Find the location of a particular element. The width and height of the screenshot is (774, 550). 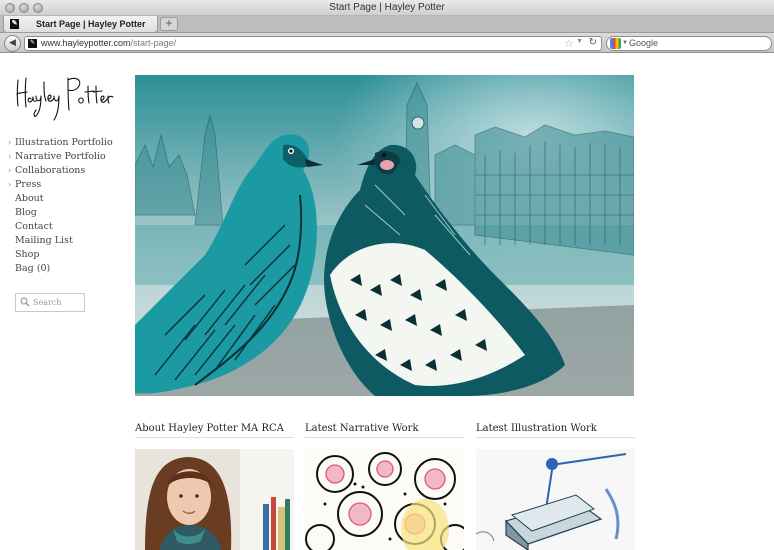

illustration-heading: Latest Illustration Work is located at coordinates (555, 430).